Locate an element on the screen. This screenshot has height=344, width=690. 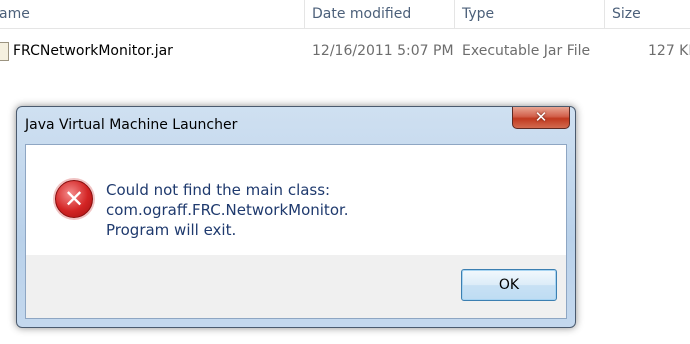
message-line-2: Program will exit. is located at coordinates (171, 230).